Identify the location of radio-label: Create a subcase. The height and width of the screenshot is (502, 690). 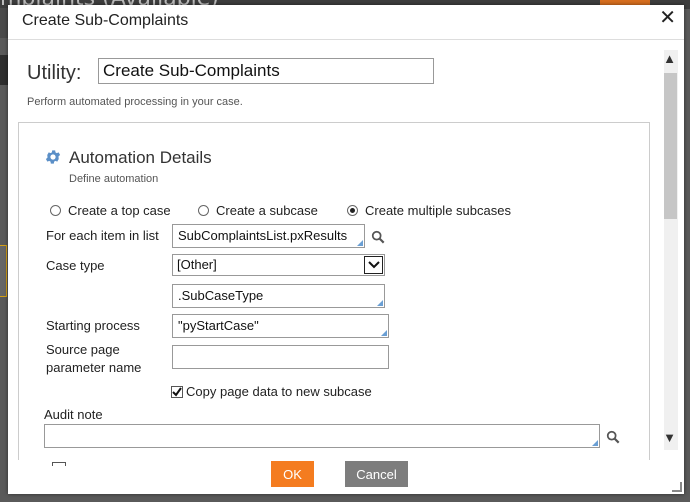
(267, 210).